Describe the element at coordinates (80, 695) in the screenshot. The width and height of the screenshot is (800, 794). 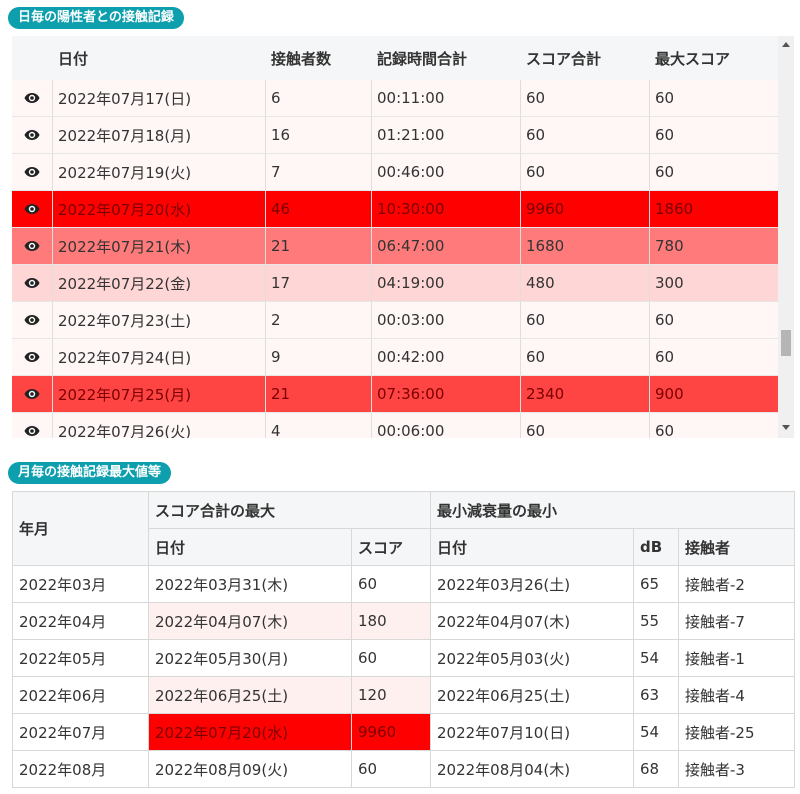
I see `cell-ym: 2022年06月` at that location.